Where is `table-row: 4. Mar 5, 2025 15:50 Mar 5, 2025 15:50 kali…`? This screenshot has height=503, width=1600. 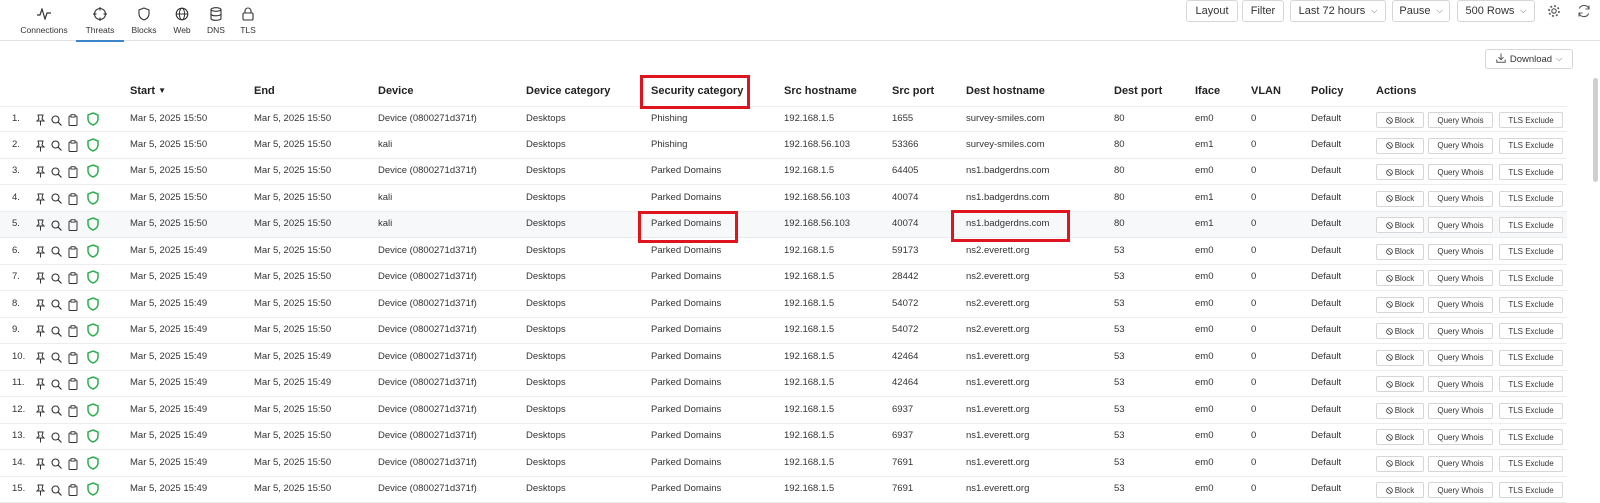 table-row: 4. Mar 5, 2025 15:50 Mar 5, 2025 15:50 kali… is located at coordinates (783, 199).